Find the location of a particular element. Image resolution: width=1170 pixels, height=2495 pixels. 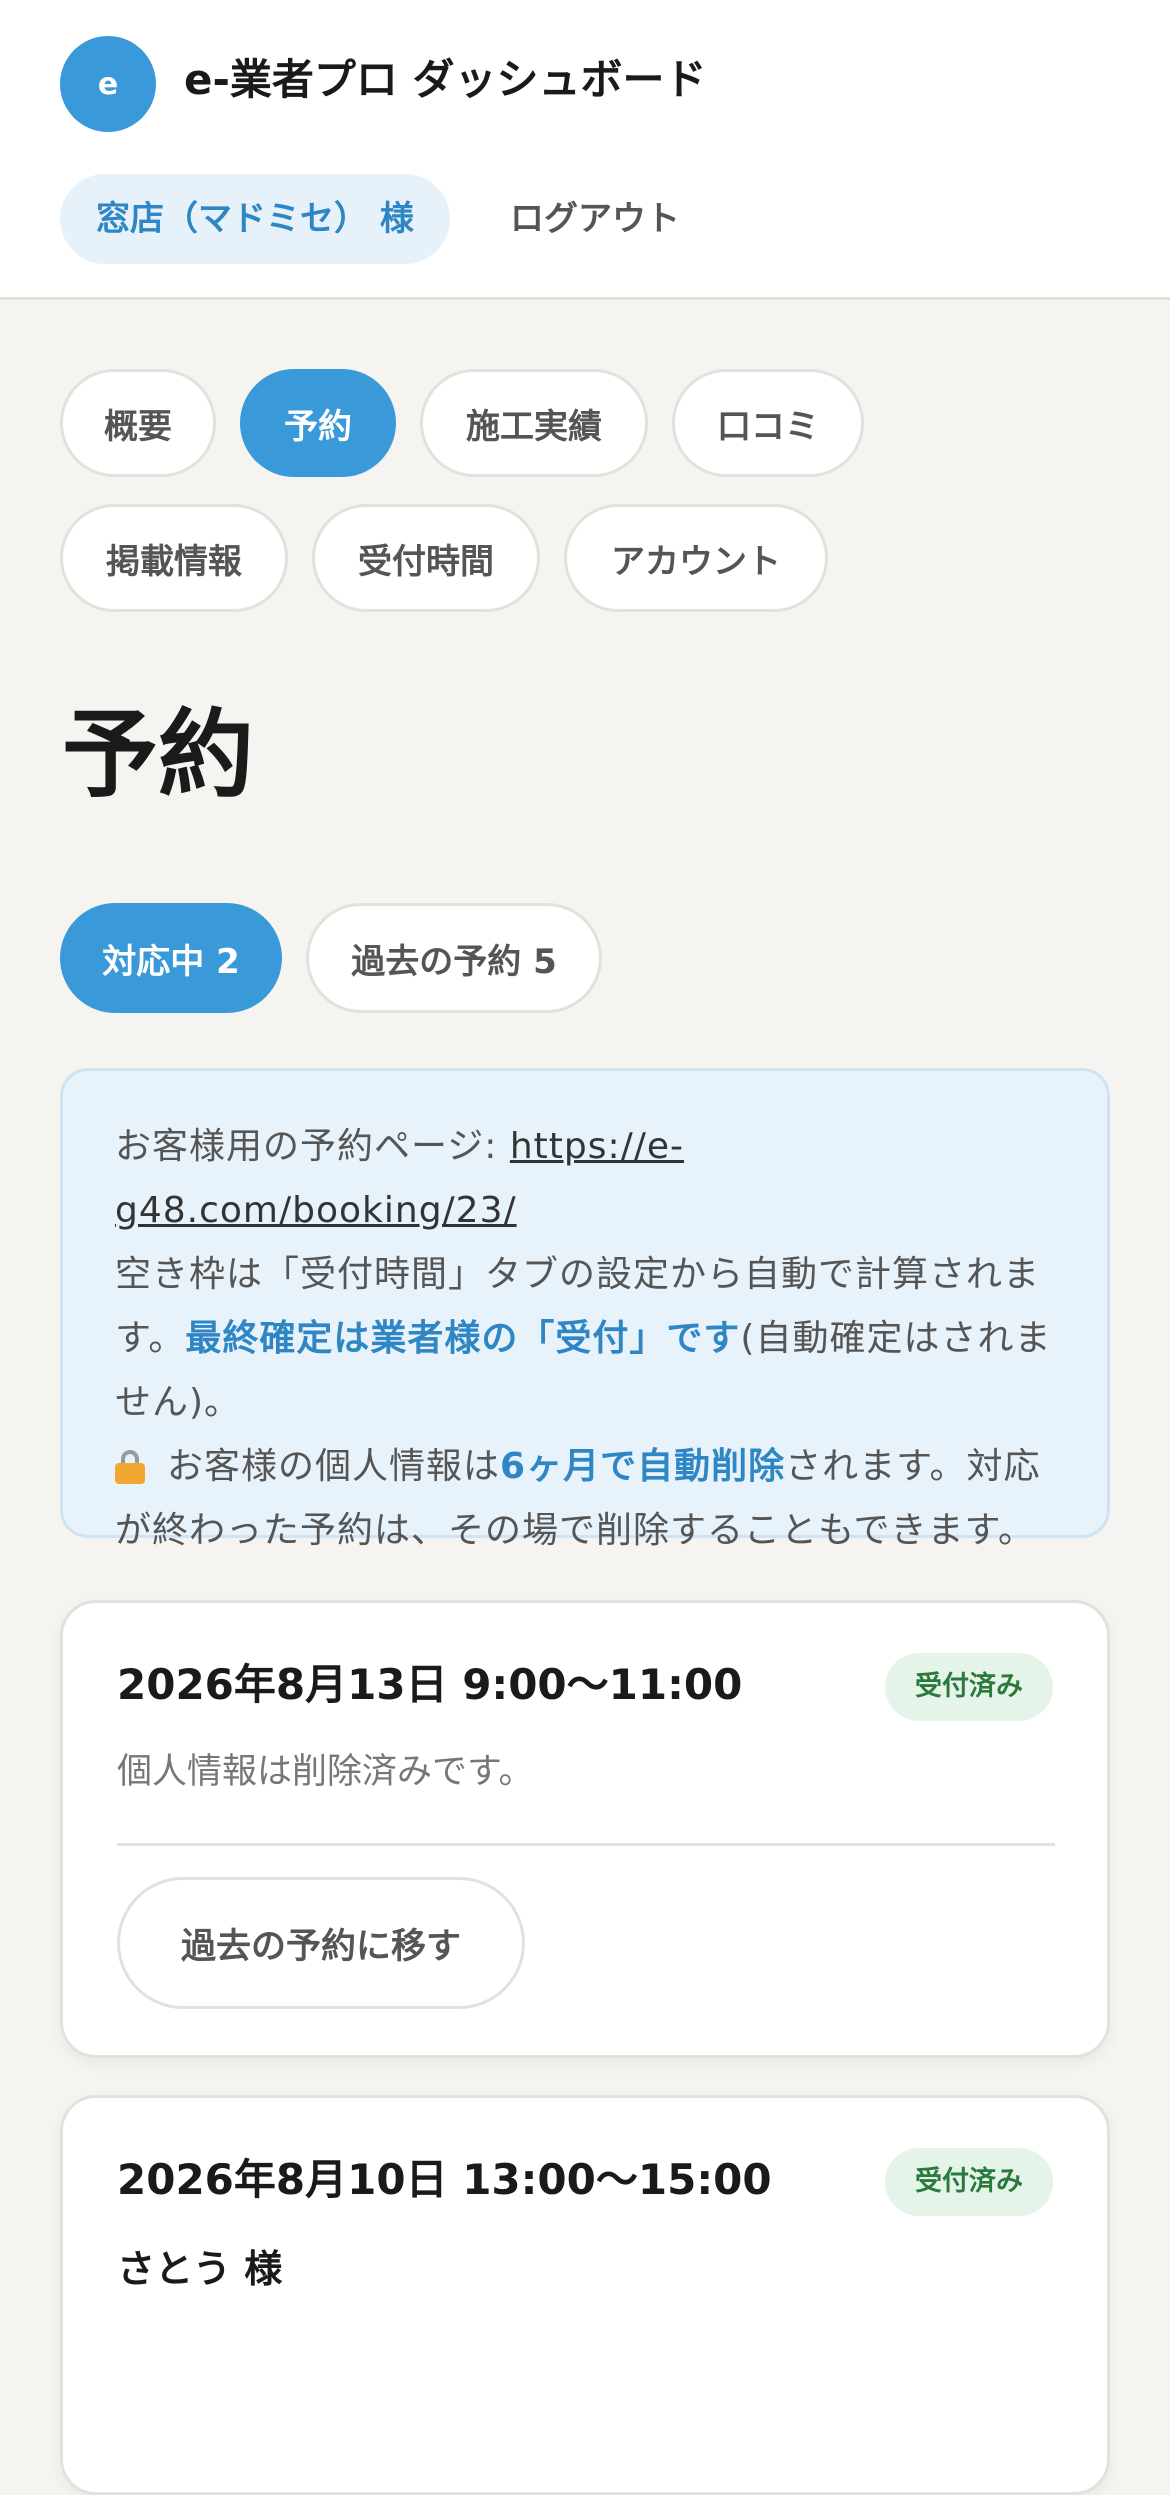

logout-link: ログアウト is located at coordinates (595, 219).